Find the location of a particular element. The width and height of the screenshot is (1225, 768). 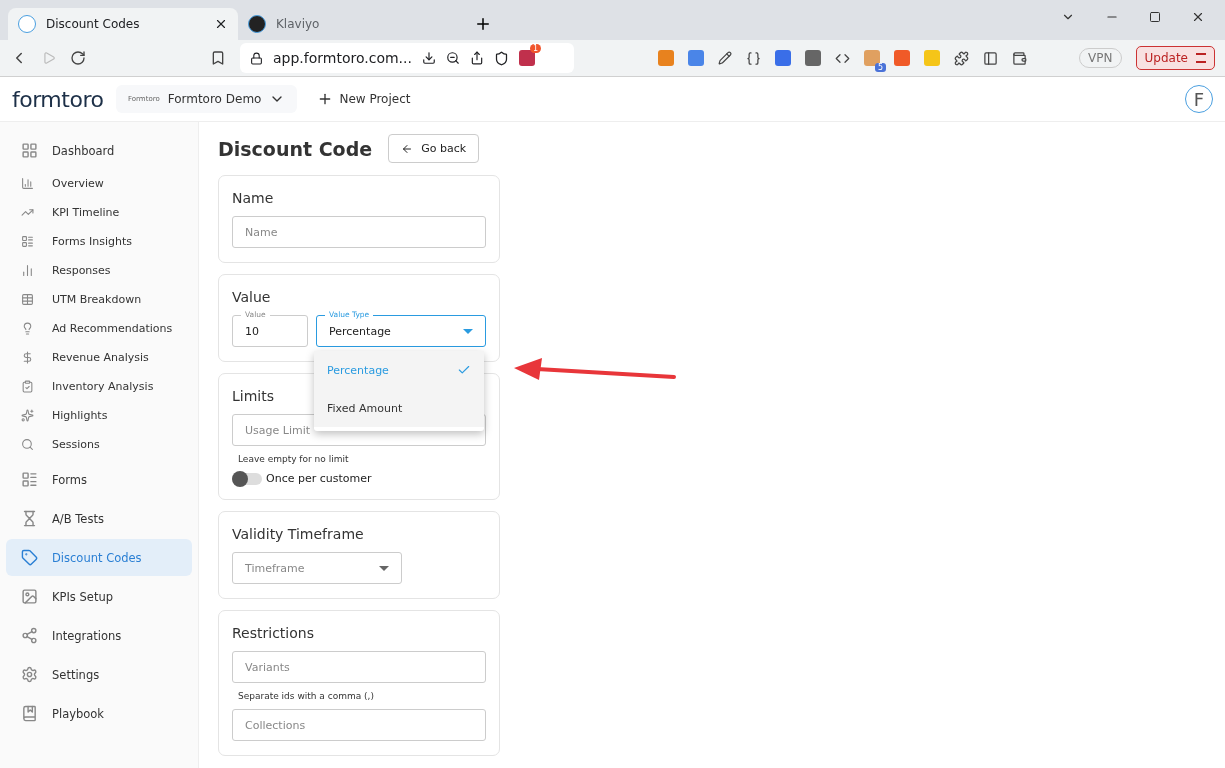

sidebar-item: Forms Insights is located at coordinates (99, 241).